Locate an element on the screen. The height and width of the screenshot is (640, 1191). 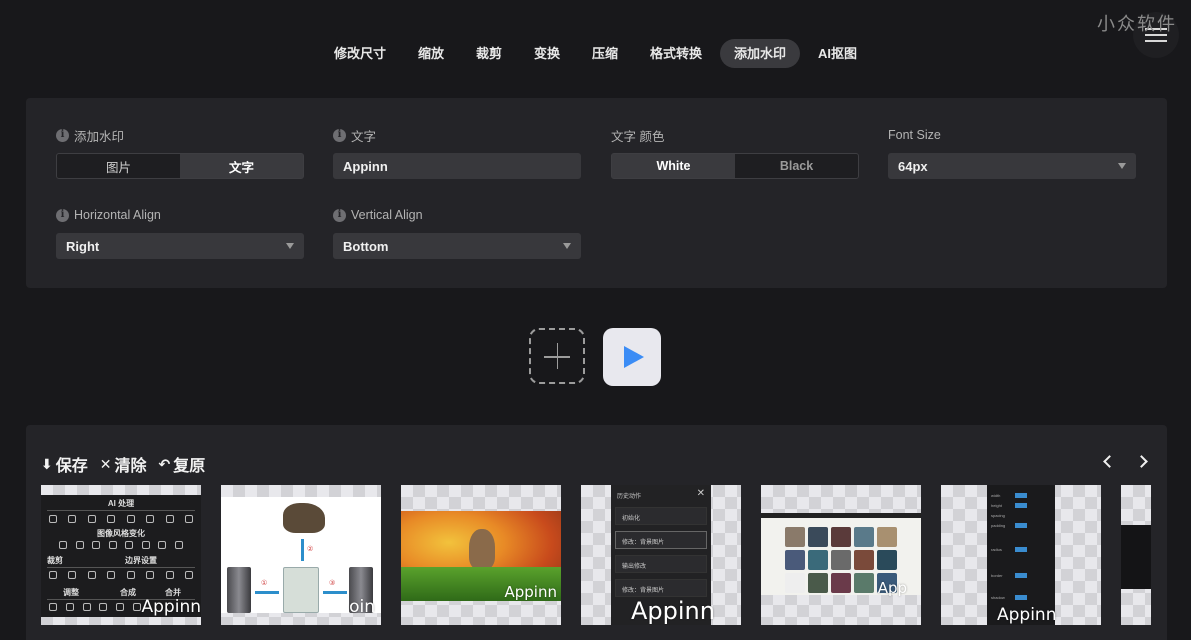
diagram-image: ② ① ③ is located at coordinates (301, 555).